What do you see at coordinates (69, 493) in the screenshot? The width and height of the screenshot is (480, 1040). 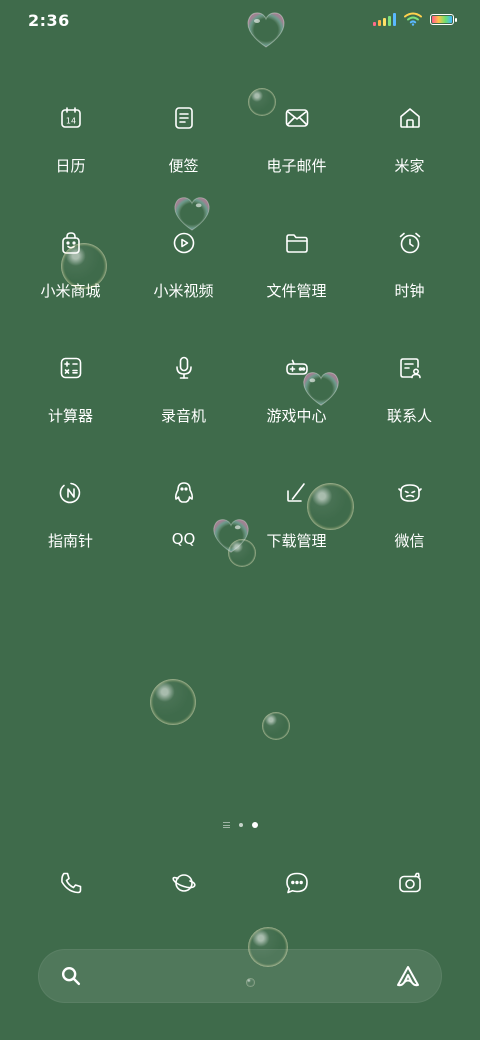 I see `compass-icon` at bounding box center [69, 493].